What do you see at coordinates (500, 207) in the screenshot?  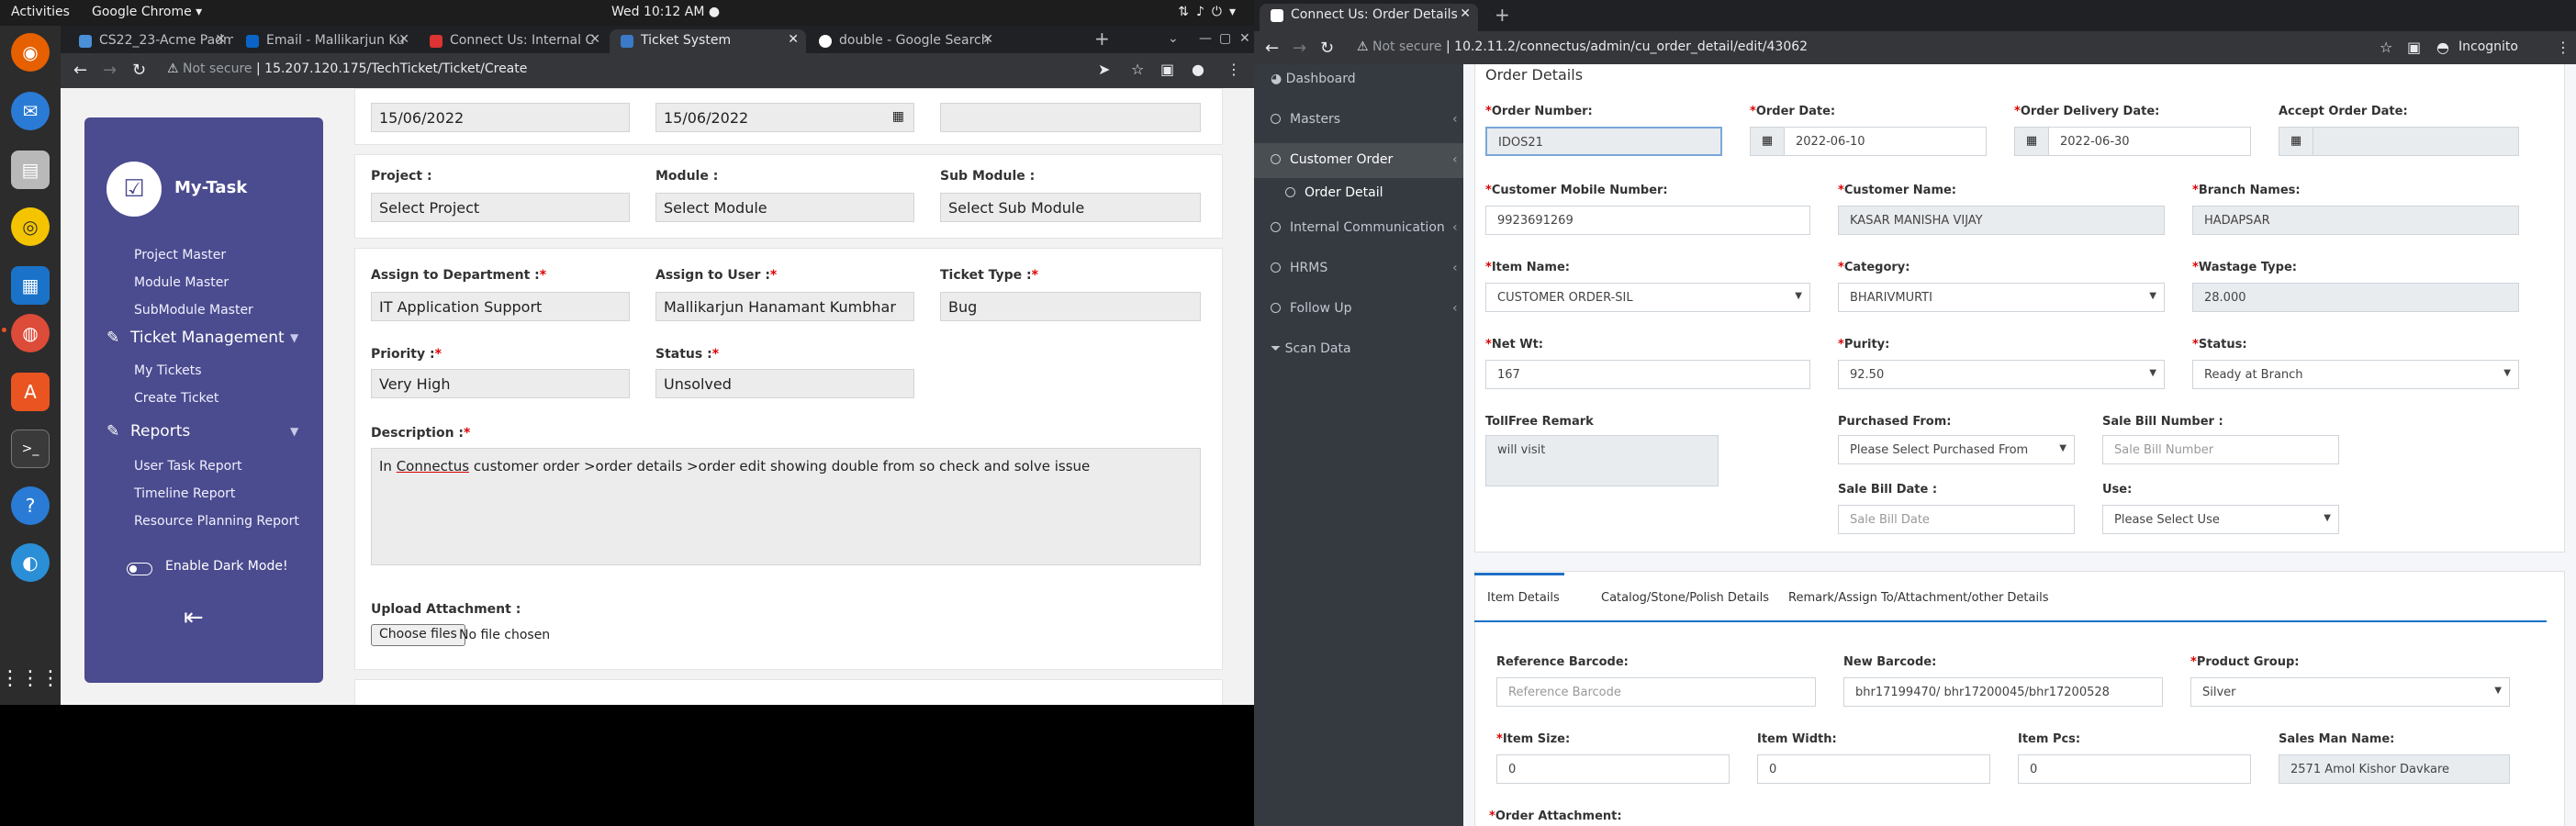 I see `project-select: Select Project` at bounding box center [500, 207].